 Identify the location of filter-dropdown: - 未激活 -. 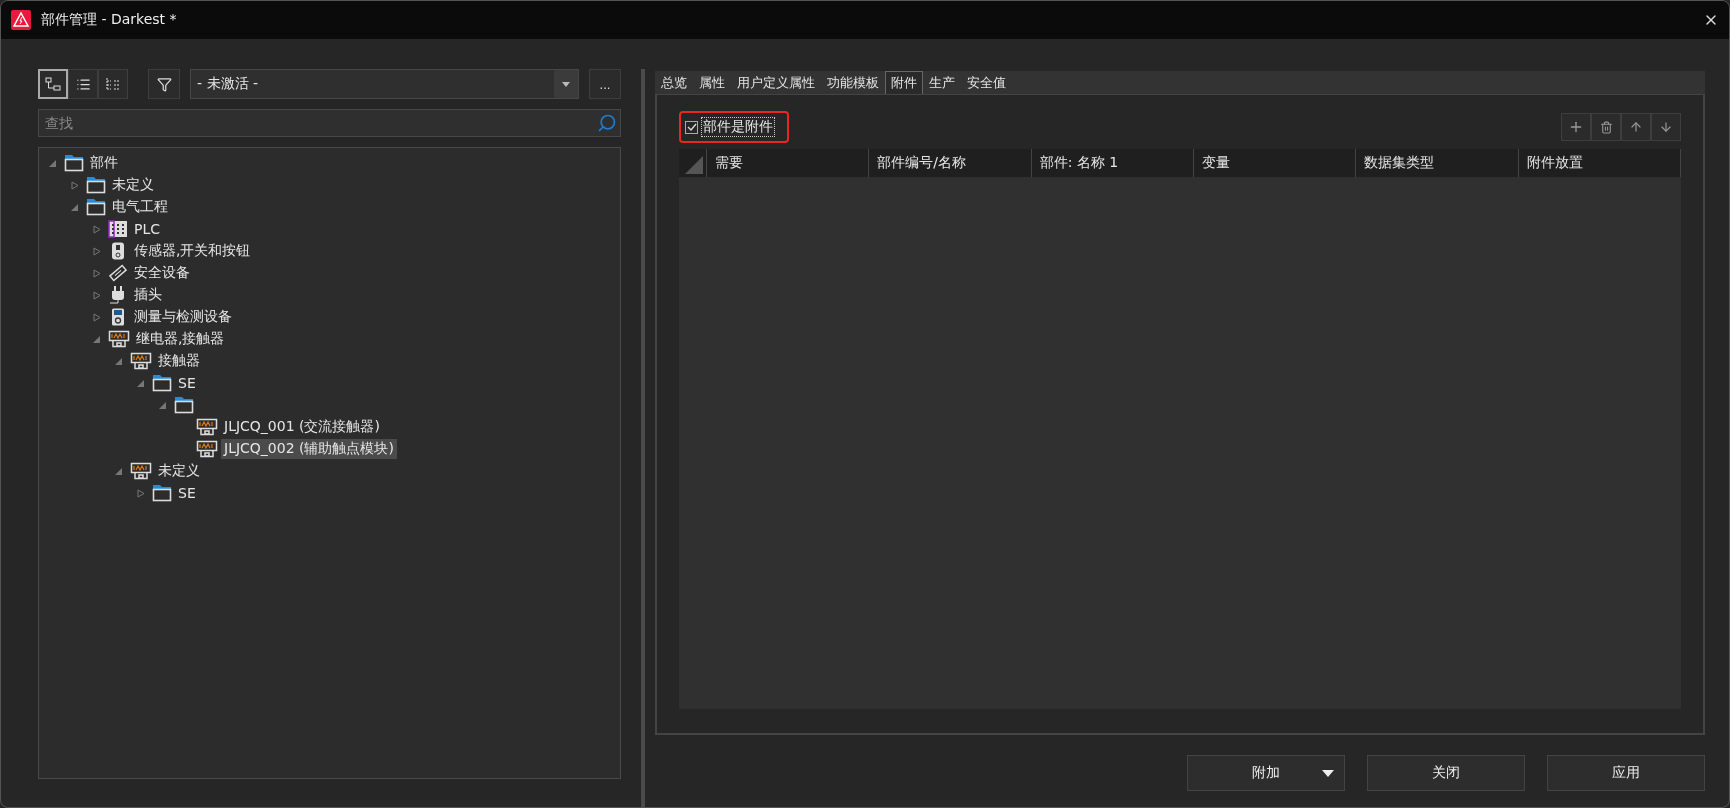
(384, 84).